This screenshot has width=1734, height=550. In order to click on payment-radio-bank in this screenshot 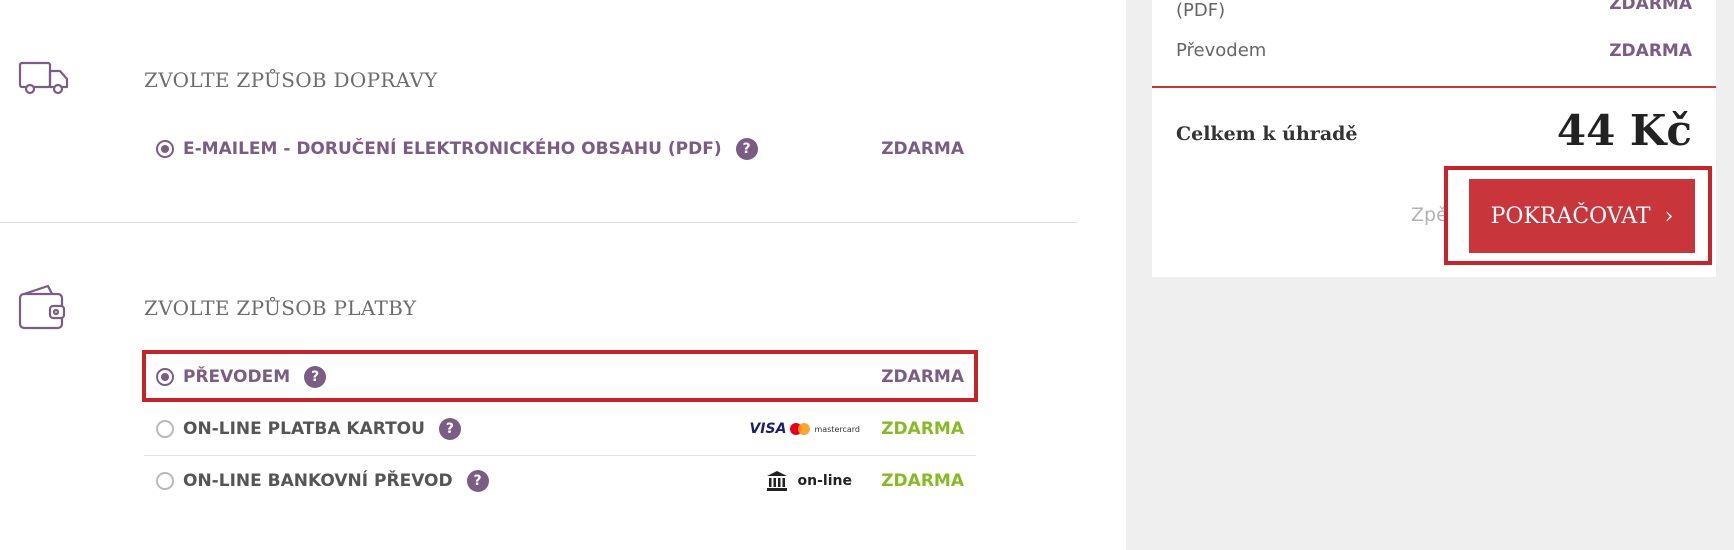, I will do `click(165, 481)`.